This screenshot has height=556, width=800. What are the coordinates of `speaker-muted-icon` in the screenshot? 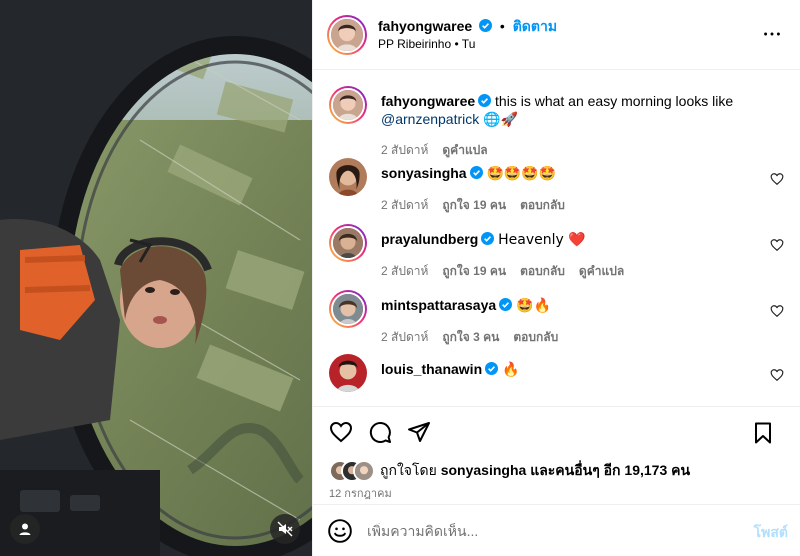 It's located at (285, 529).